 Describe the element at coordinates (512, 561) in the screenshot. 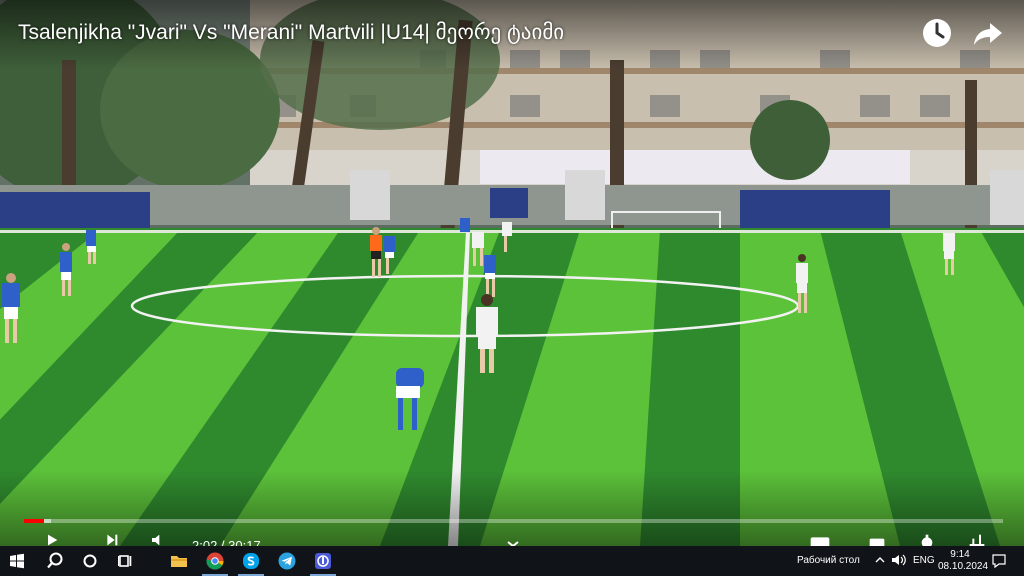

I see `windows-taskbar: Рабочий стол ENG 9:14 08.10.2024` at that location.